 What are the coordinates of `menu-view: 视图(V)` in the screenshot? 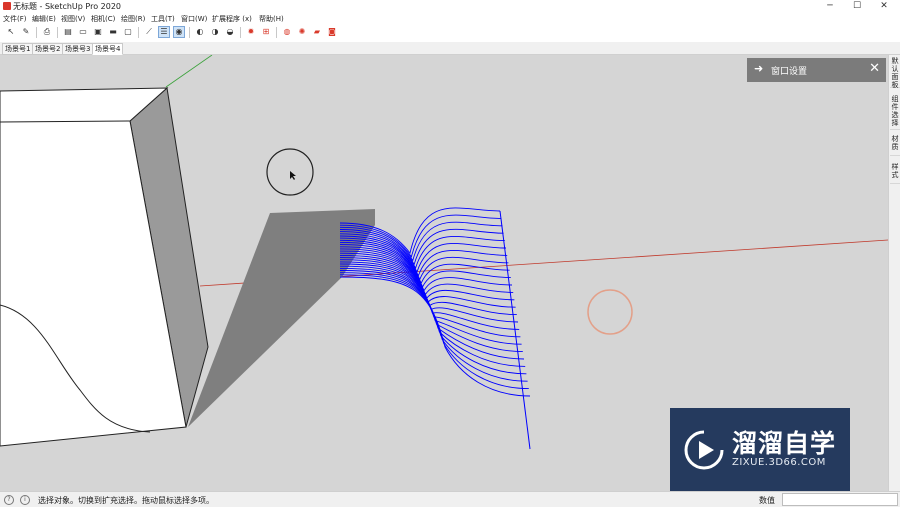 It's located at (73, 19).